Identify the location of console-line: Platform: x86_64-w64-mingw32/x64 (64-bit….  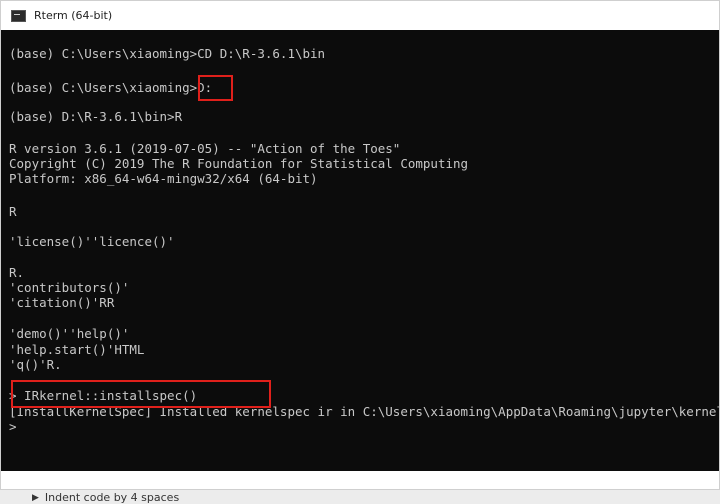
(163, 178).